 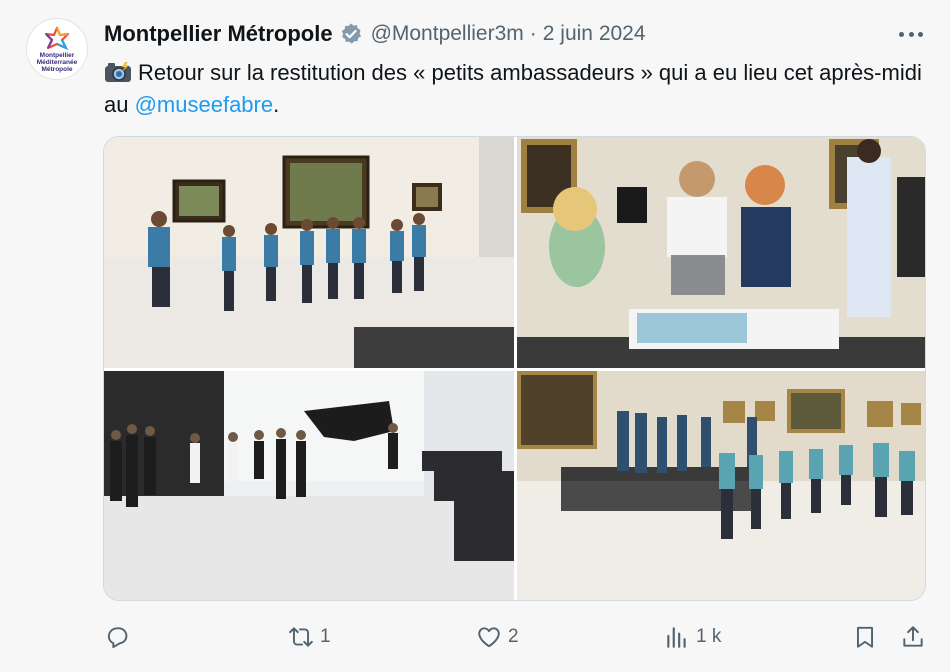 I want to click on share-button, so click(x=913, y=637).